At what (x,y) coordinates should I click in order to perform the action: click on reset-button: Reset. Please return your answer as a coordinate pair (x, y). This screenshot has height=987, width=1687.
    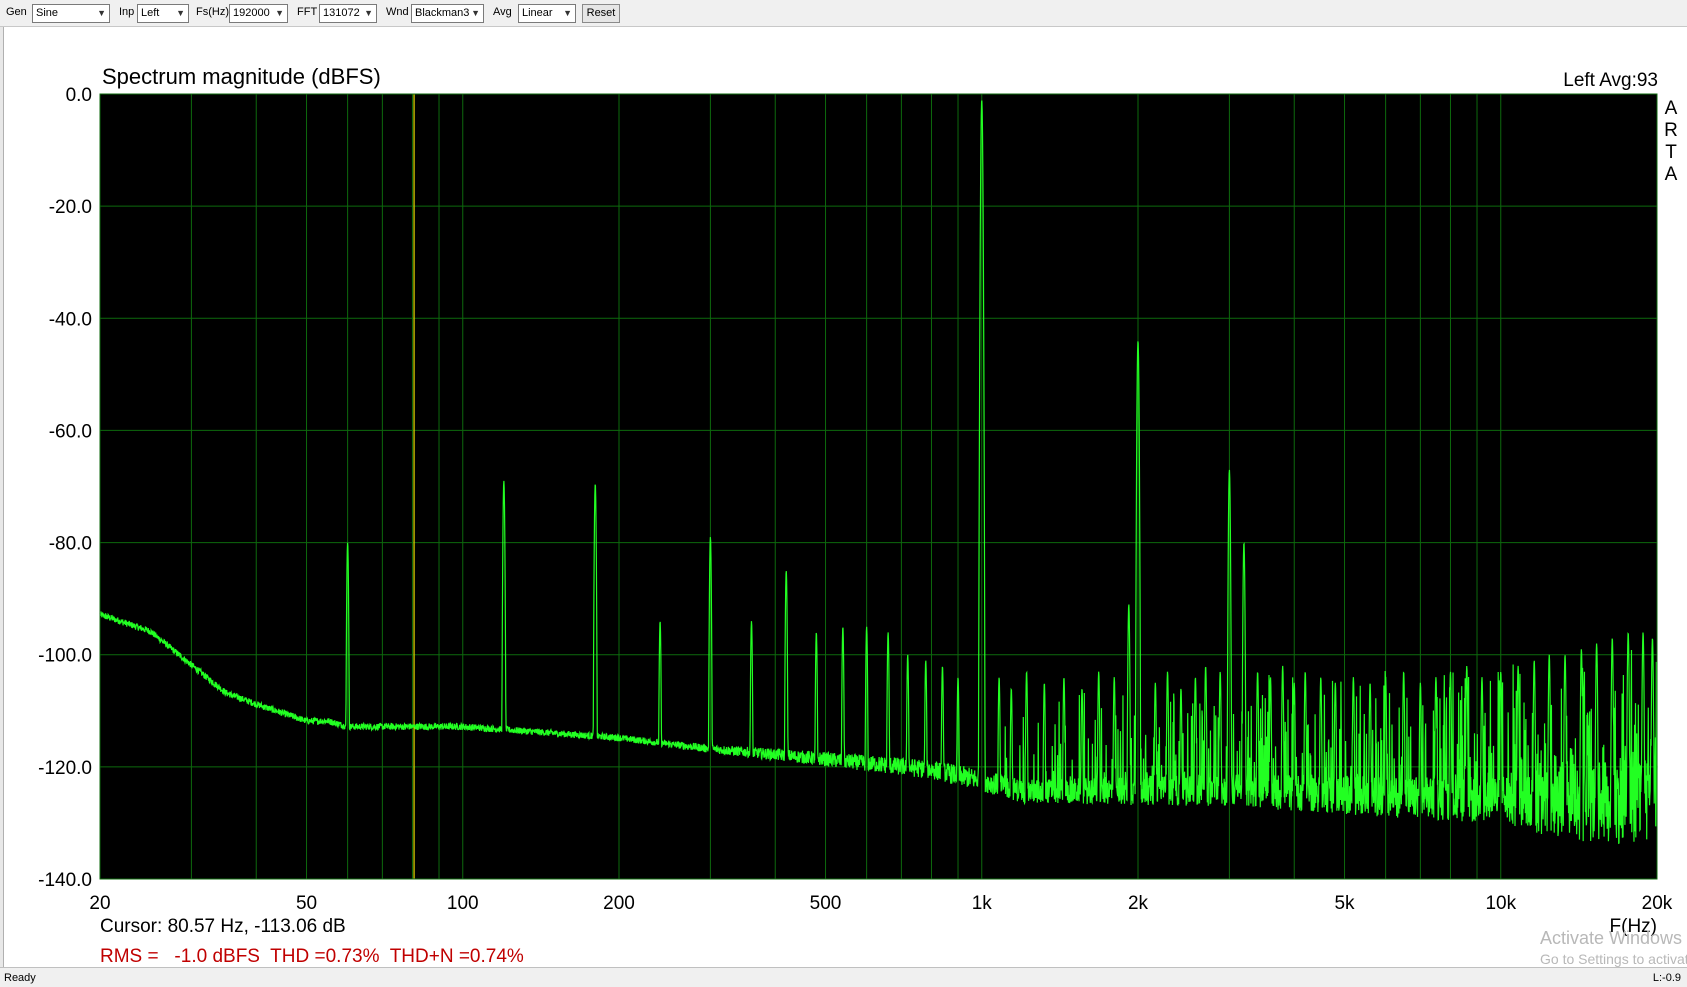
    Looking at the image, I should click on (601, 13).